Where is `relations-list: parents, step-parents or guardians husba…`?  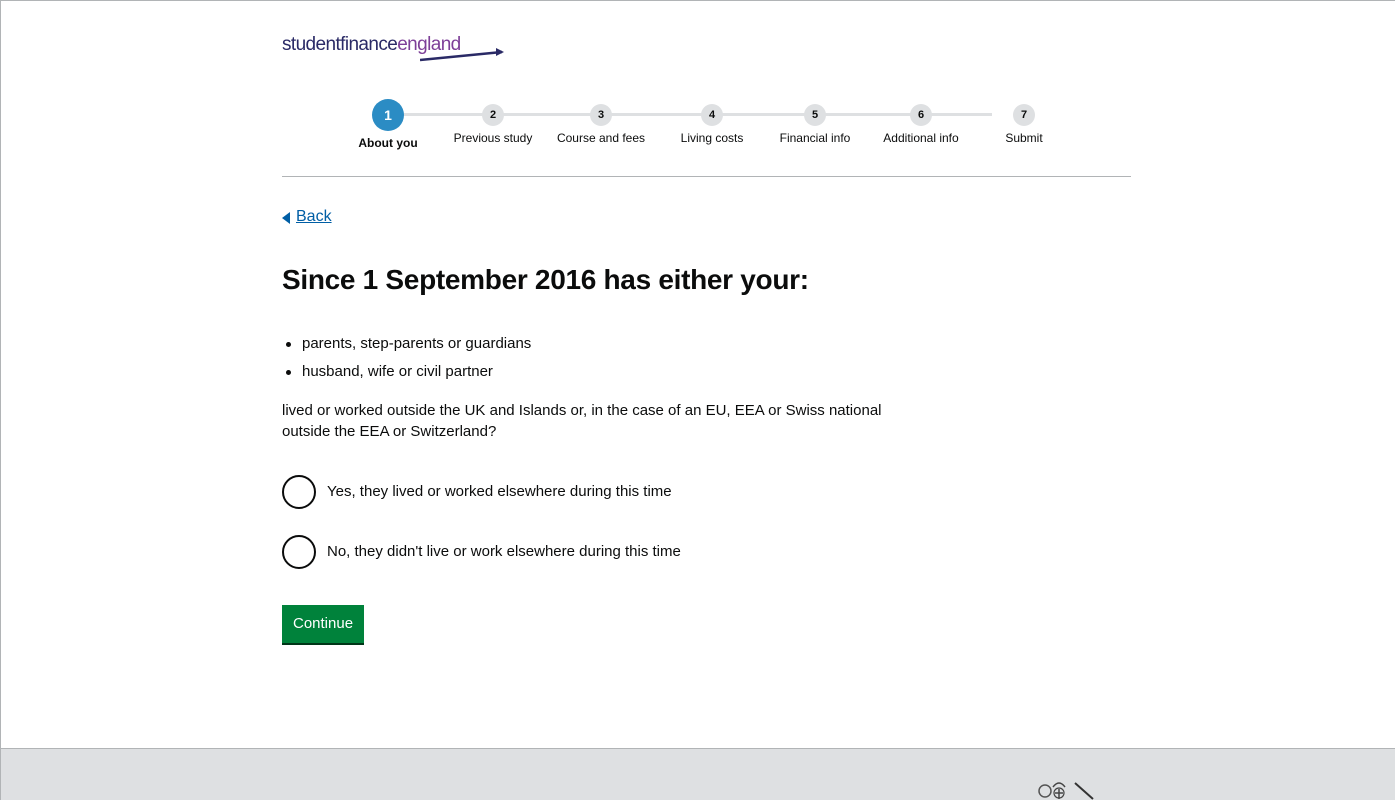
relations-list: parents, step-parents or guardians husba… is located at coordinates (406, 362).